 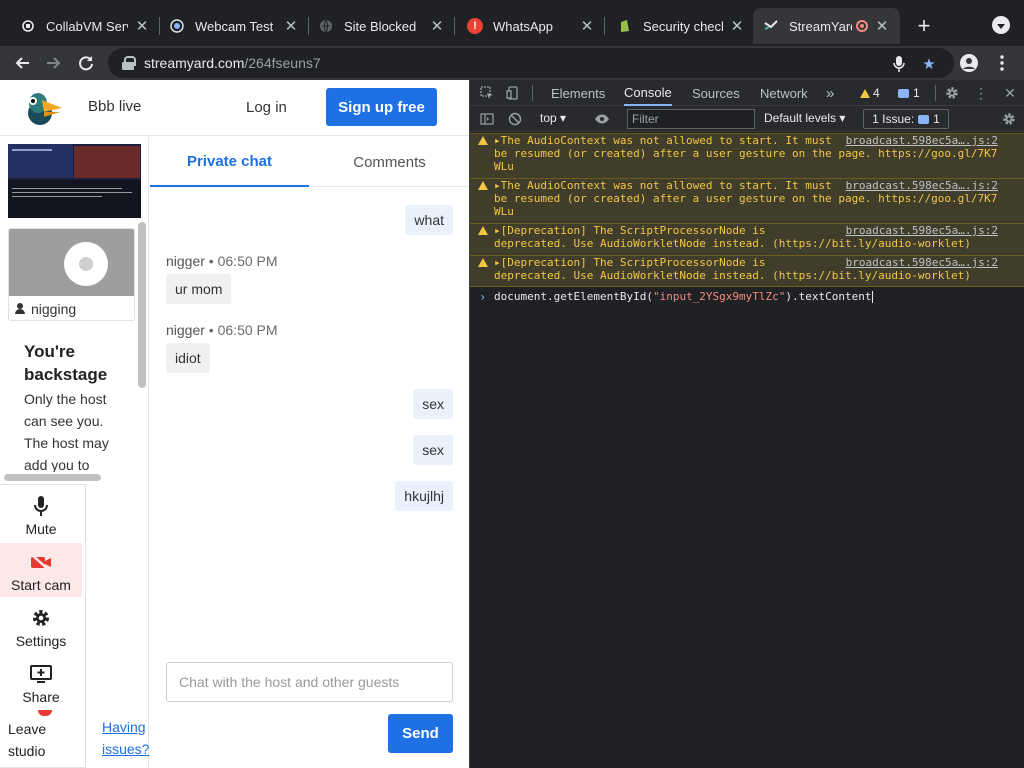 I want to click on live-expression-eye-icon, so click(x=602, y=119).